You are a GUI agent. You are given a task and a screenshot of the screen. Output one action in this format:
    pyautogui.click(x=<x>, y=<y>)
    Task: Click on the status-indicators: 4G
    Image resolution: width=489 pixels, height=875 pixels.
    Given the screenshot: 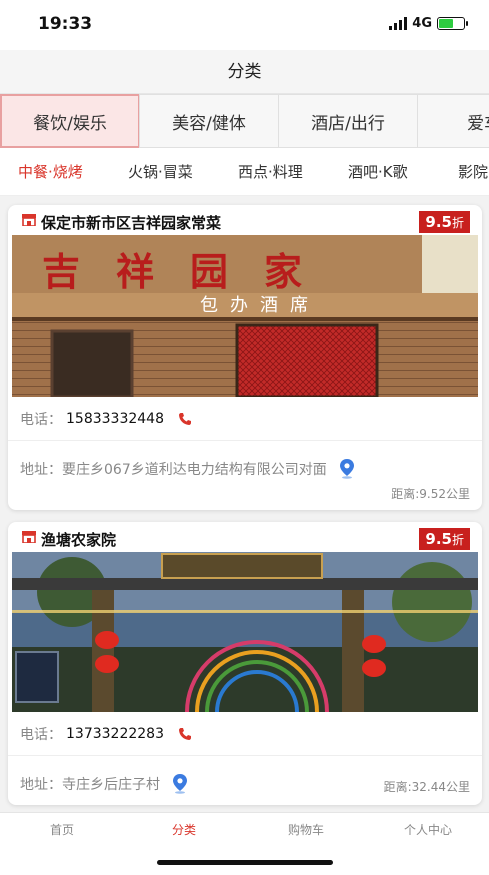 What is the action you would take?
    pyautogui.click(x=428, y=23)
    